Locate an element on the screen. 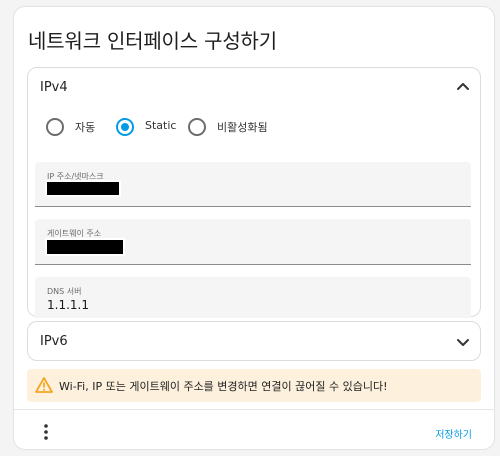  more-vertical-icon is located at coordinates (46, 432).